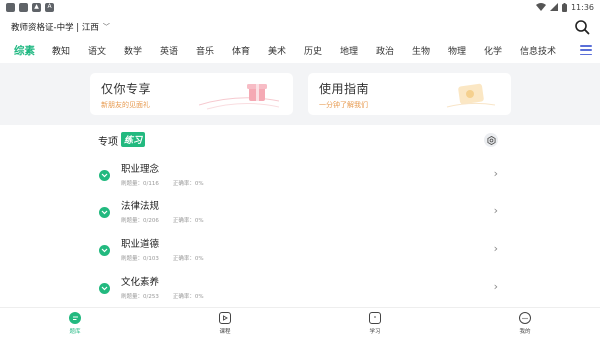 This screenshot has height=338, width=600. I want to click on practice-item-meta: 刷题量：0/206 正确率：0%, so click(162, 221).